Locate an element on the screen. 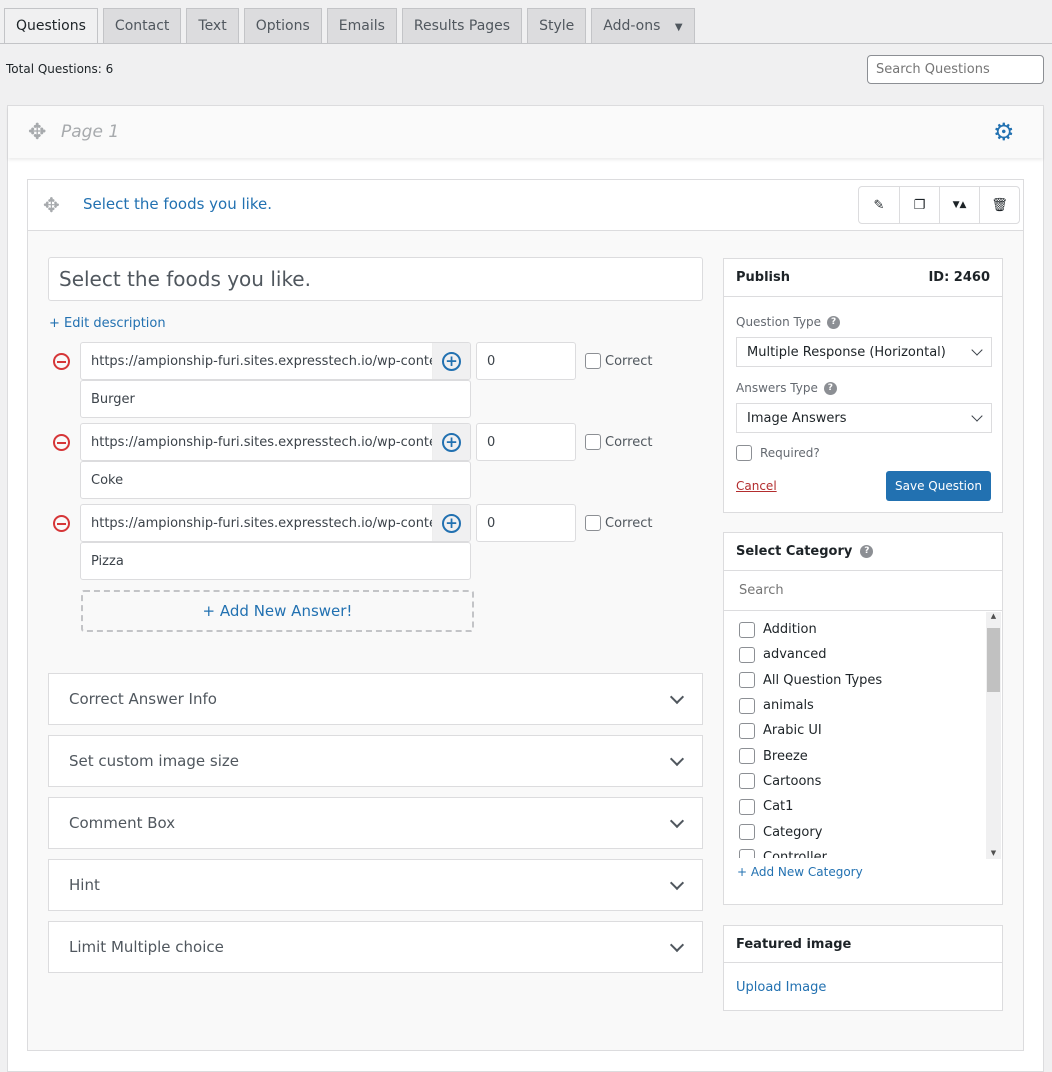  tab-questions: Questions is located at coordinates (51, 26).